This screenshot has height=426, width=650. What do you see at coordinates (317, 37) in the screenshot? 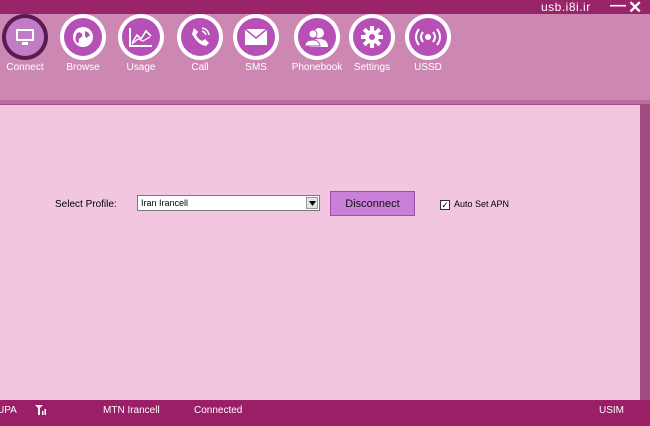
I see `contacts-icon` at bounding box center [317, 37].